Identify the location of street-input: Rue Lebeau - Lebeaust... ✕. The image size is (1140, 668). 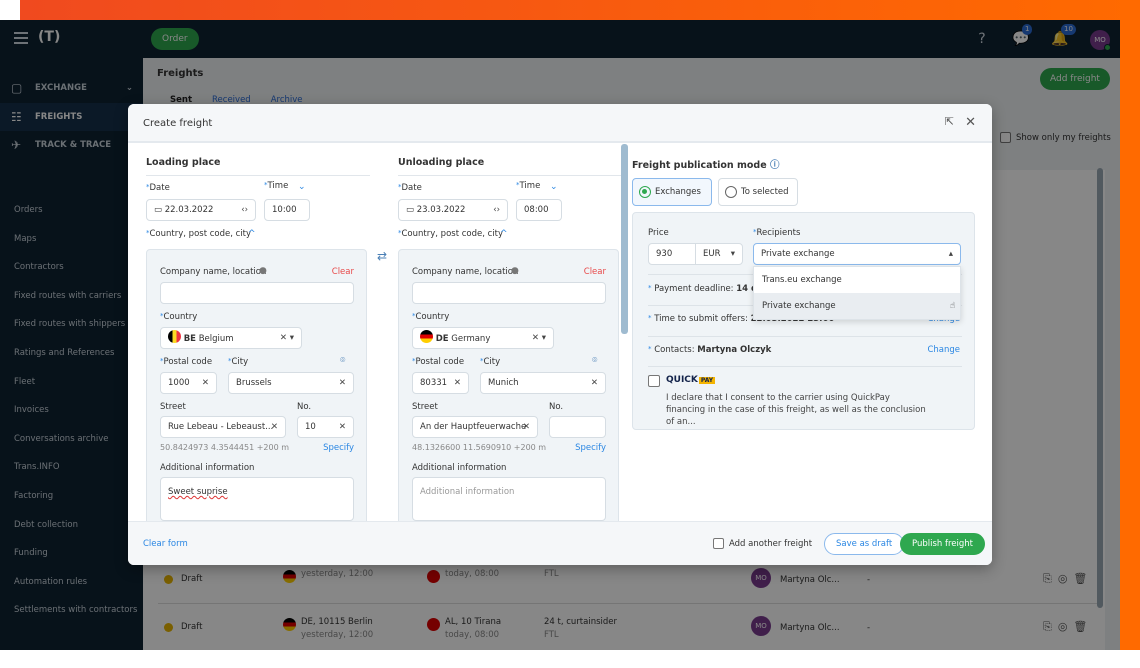
(223, 427).